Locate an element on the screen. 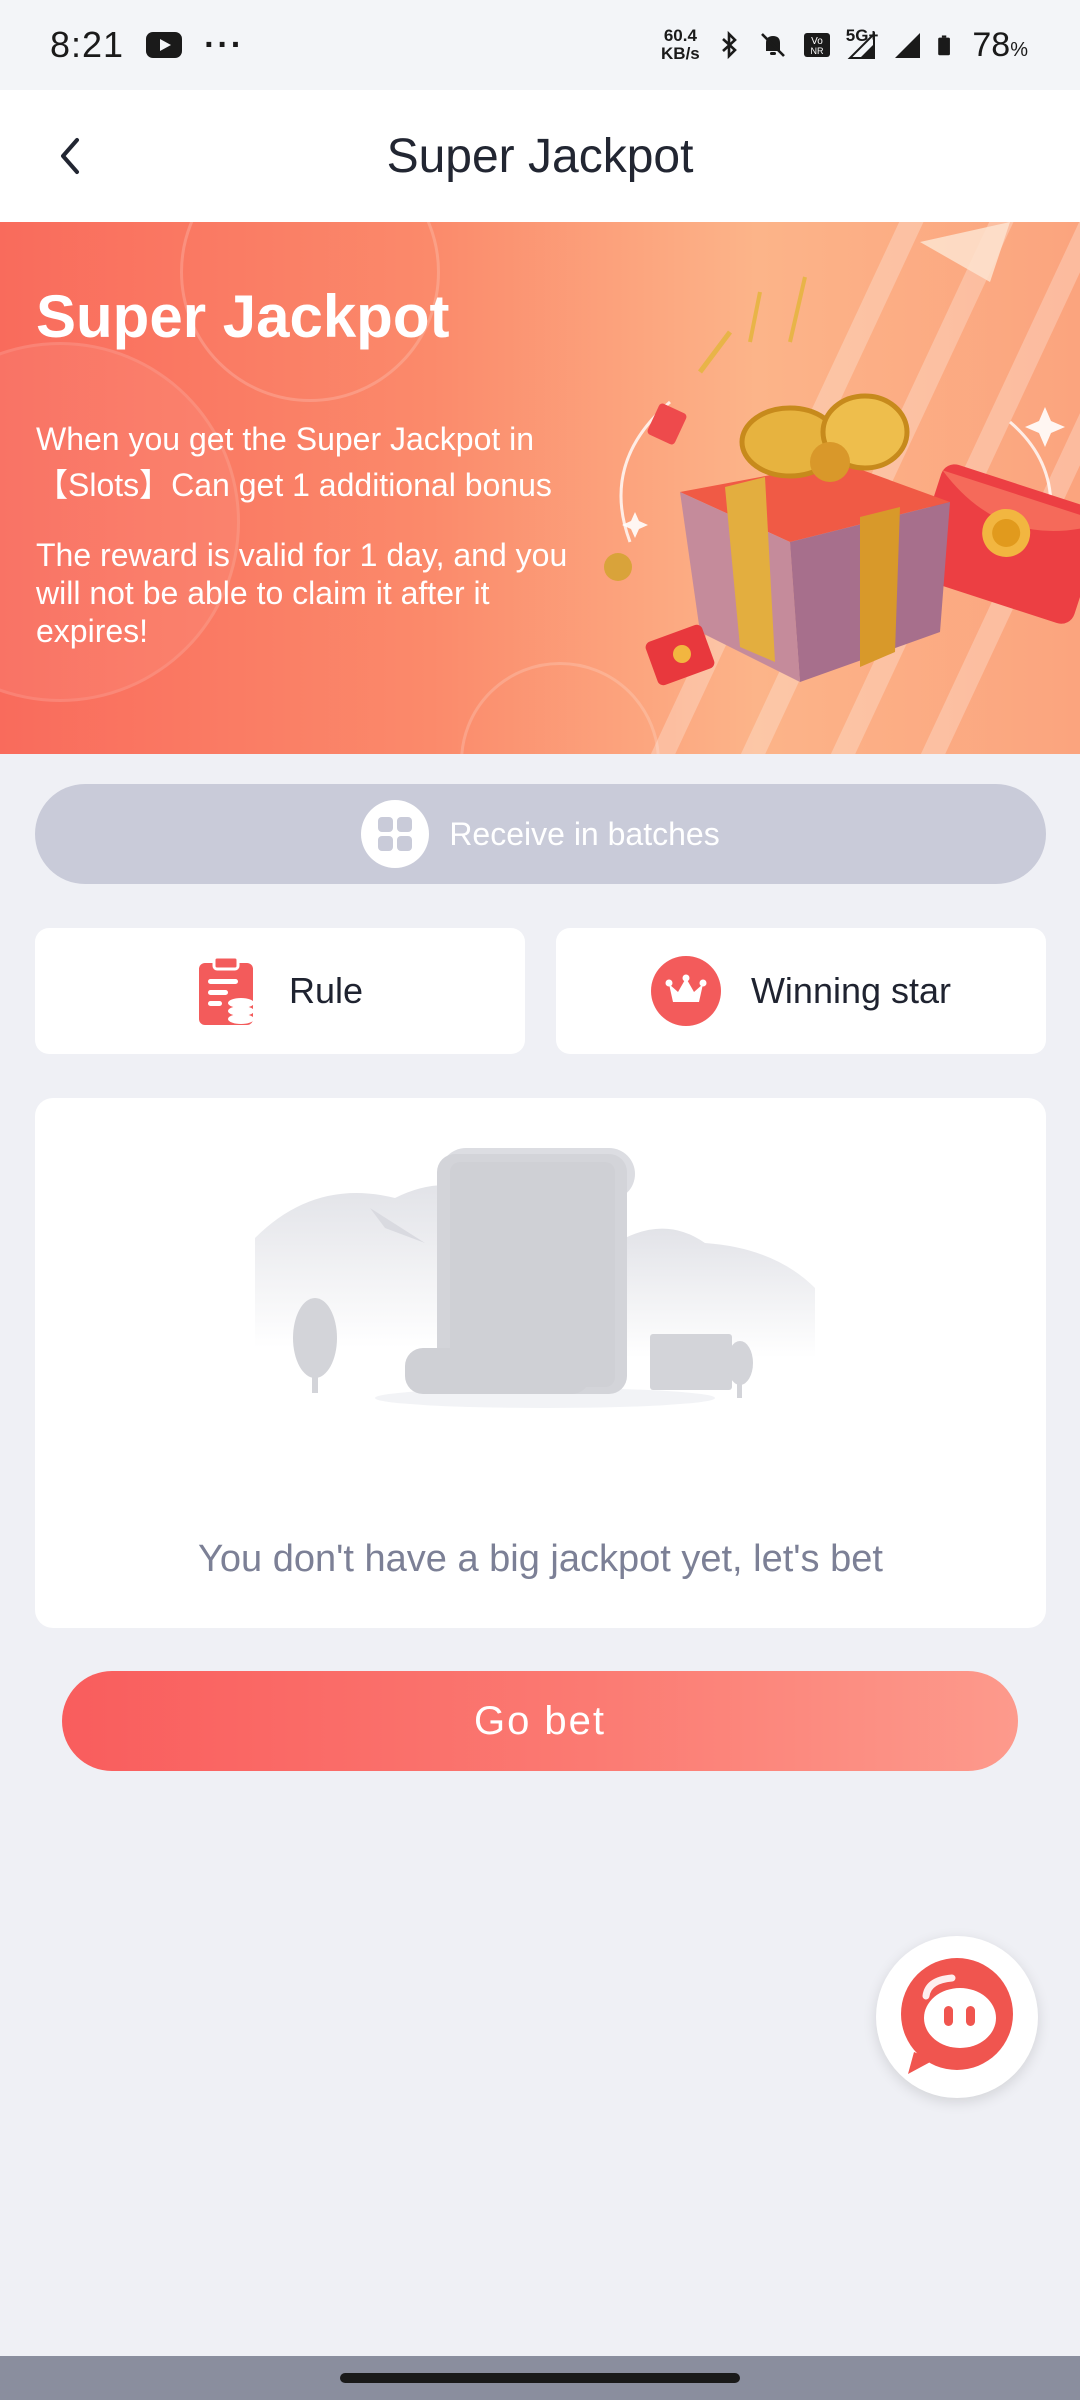 The width and height of the screenshot is (1080, 2400). winning-star-button: Winning star is located at coordinates (801, 991).